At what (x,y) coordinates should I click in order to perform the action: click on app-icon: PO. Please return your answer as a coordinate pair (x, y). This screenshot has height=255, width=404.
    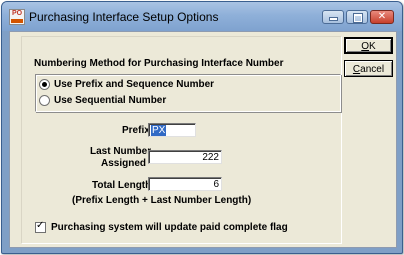
    Looking at the image, I should click on (17, 17).